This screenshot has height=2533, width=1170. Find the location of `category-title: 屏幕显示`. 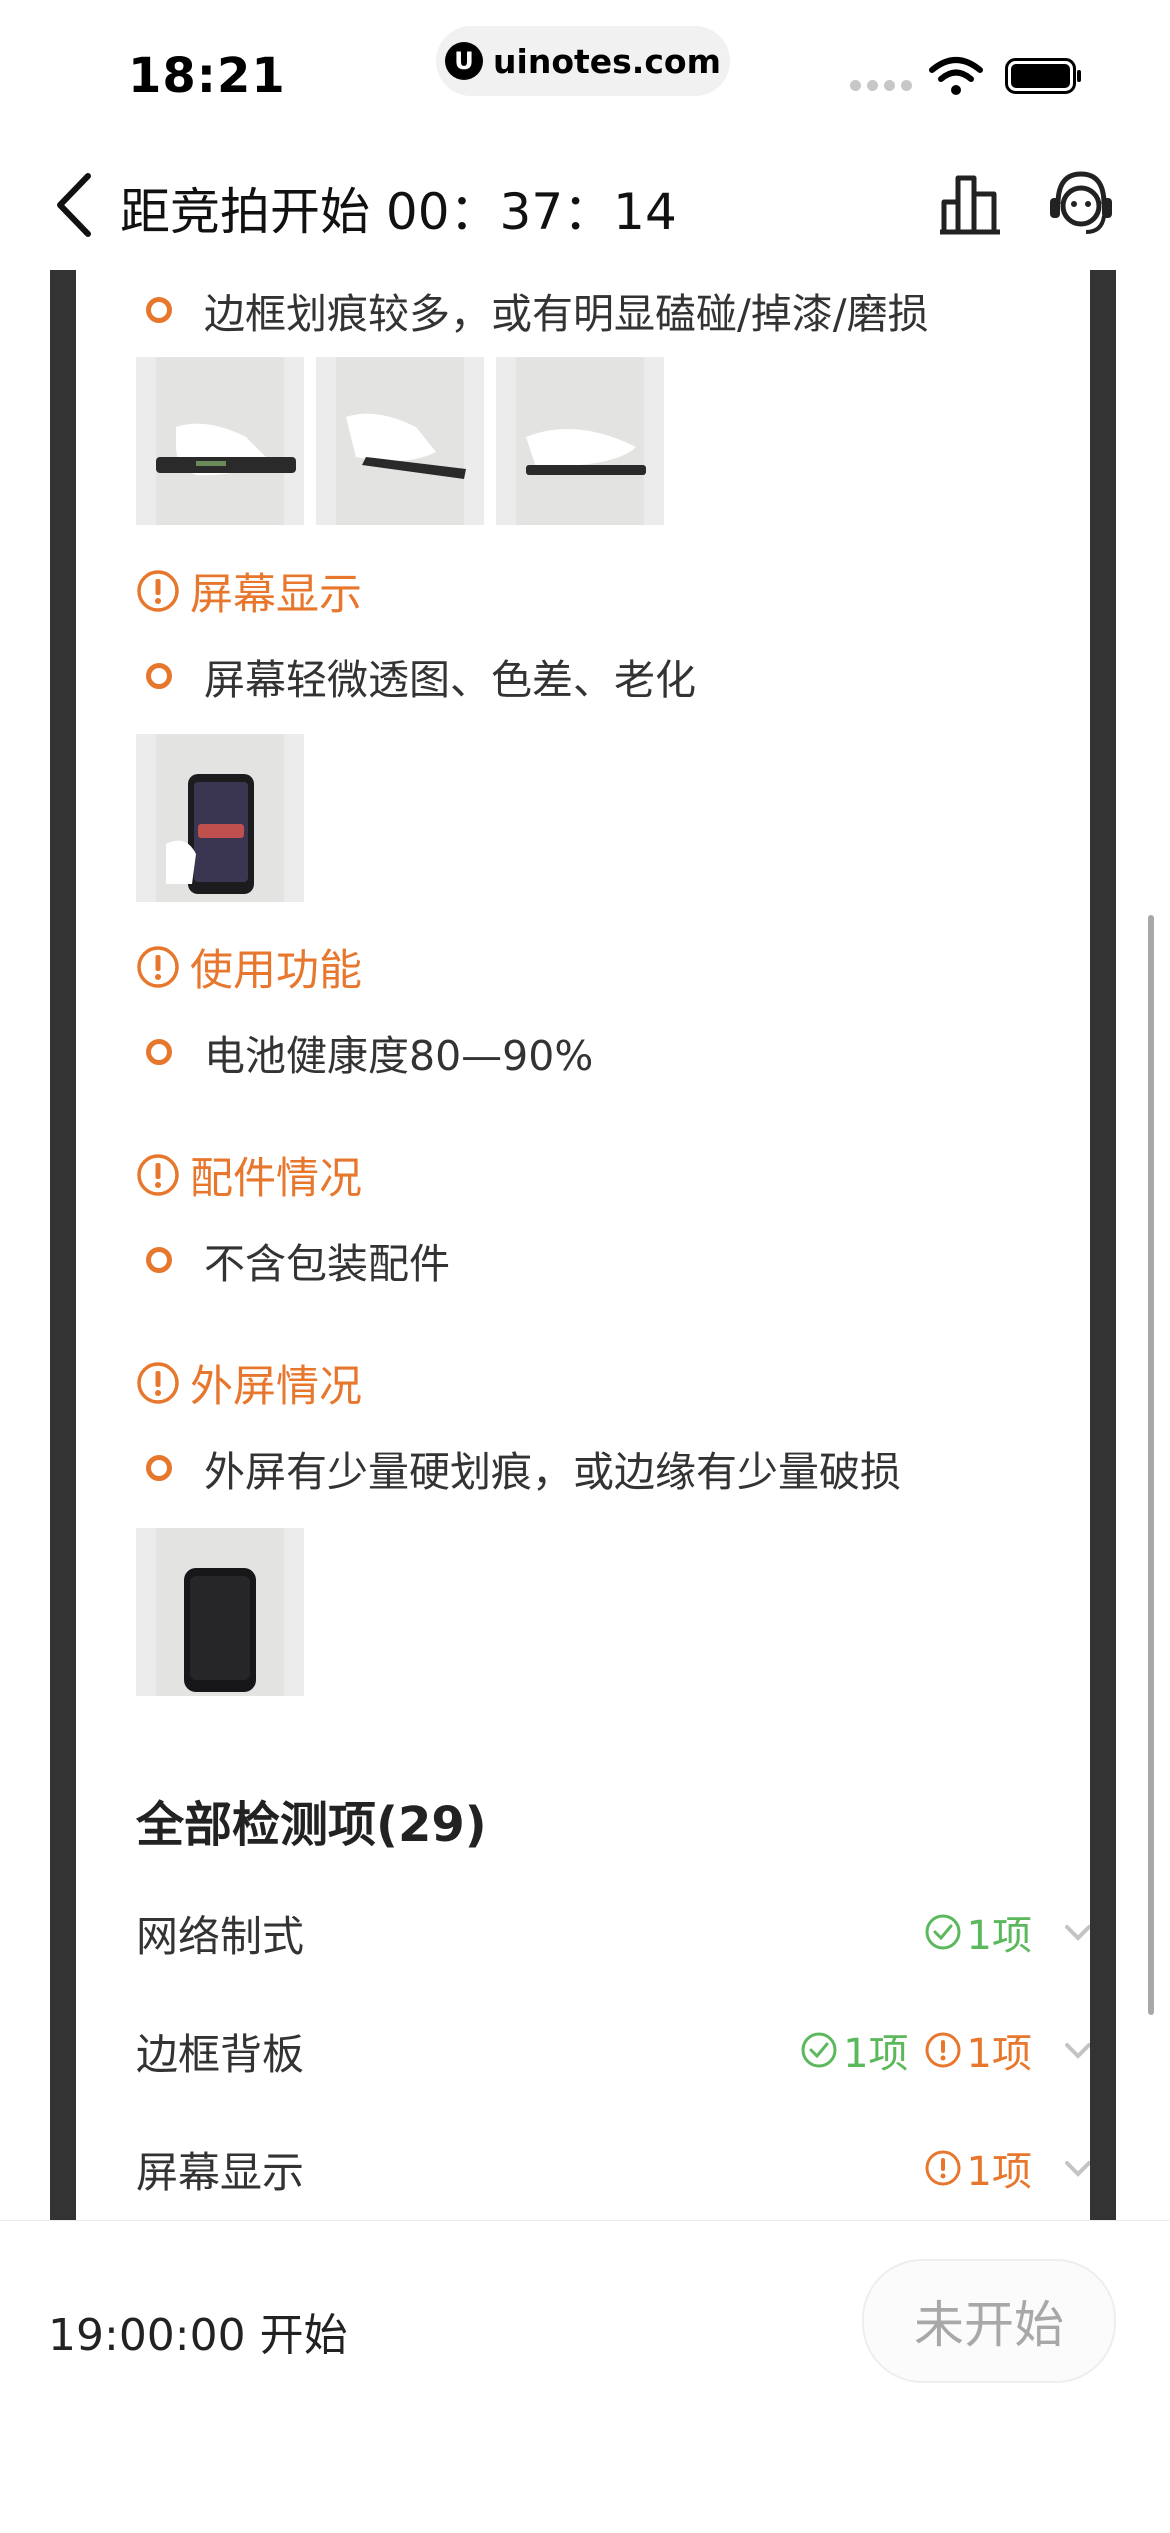

category-title: 屏幕显示 is located at coordinates (276, 595).